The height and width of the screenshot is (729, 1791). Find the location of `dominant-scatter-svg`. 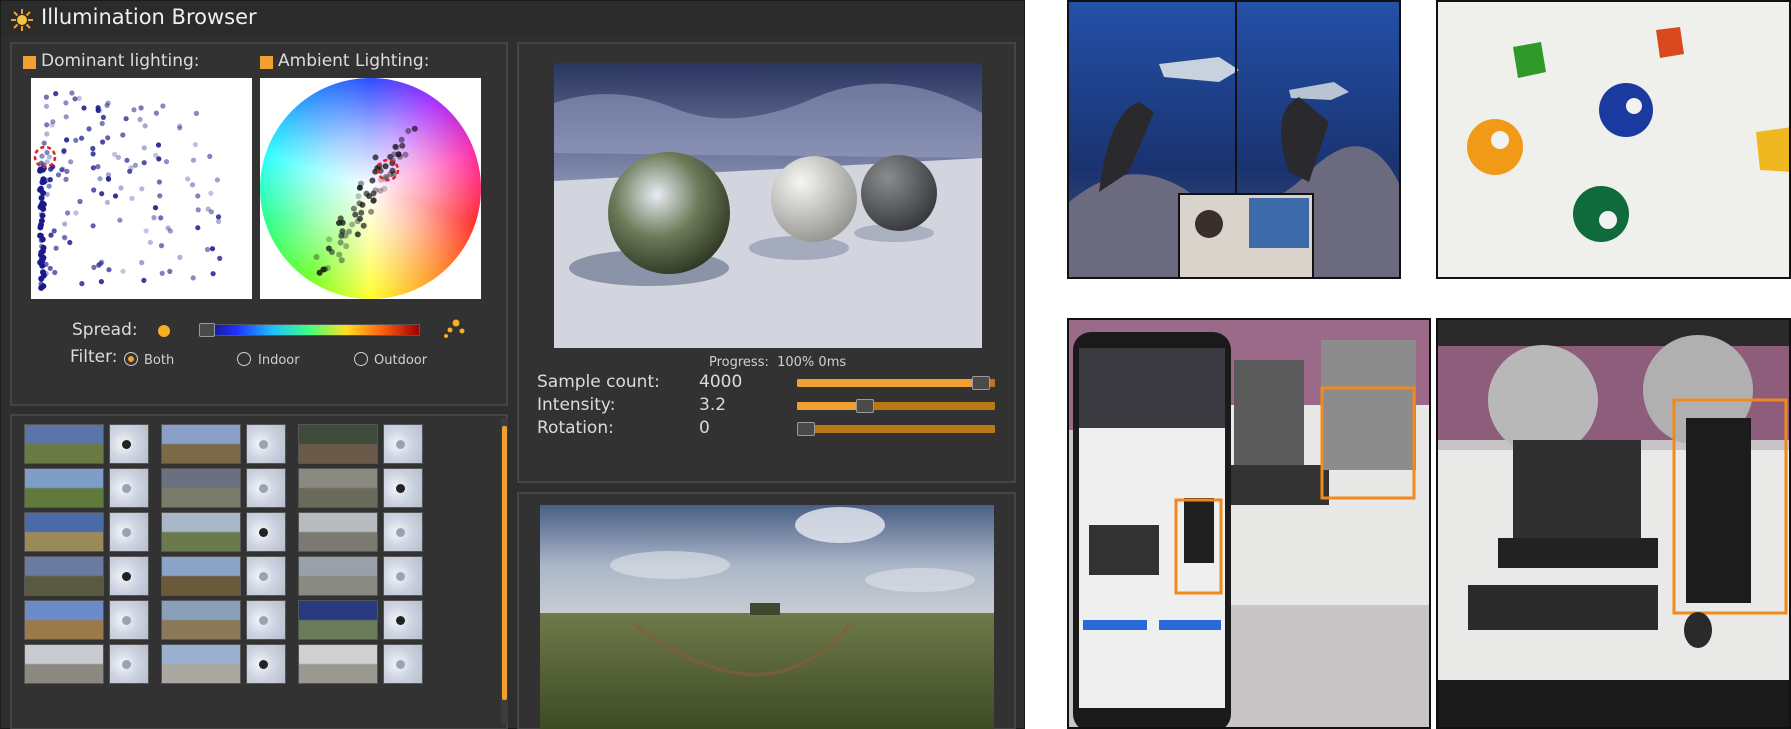

dominant-scatter-svg is located at coordinates (141, 188).